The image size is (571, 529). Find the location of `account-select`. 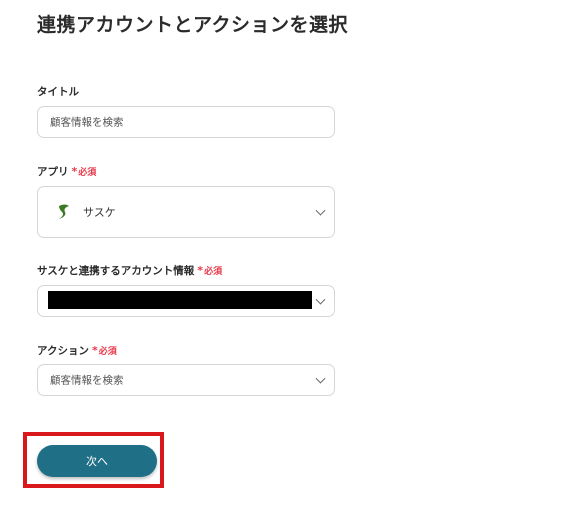

account-select is located at coordinates (186, 301).